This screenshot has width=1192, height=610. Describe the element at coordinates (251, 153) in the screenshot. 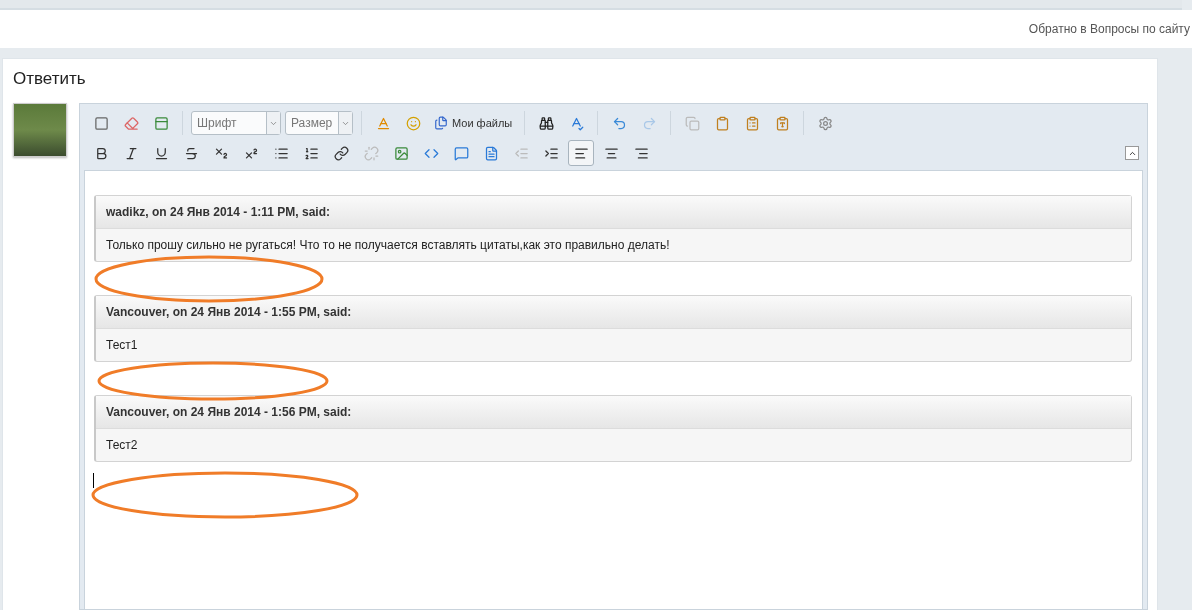

I see `superscript-icon` at that location.